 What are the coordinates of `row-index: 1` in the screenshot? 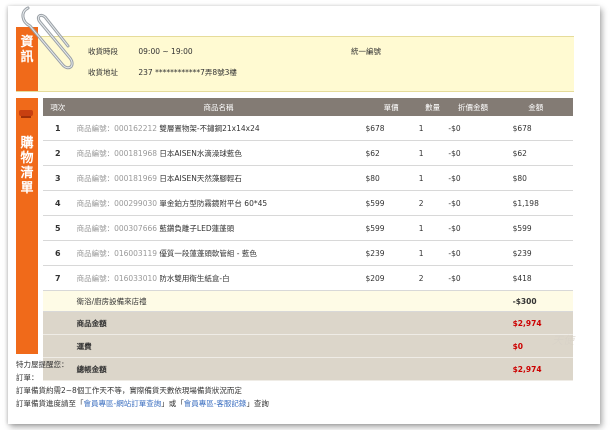 It's located at (58, 128).